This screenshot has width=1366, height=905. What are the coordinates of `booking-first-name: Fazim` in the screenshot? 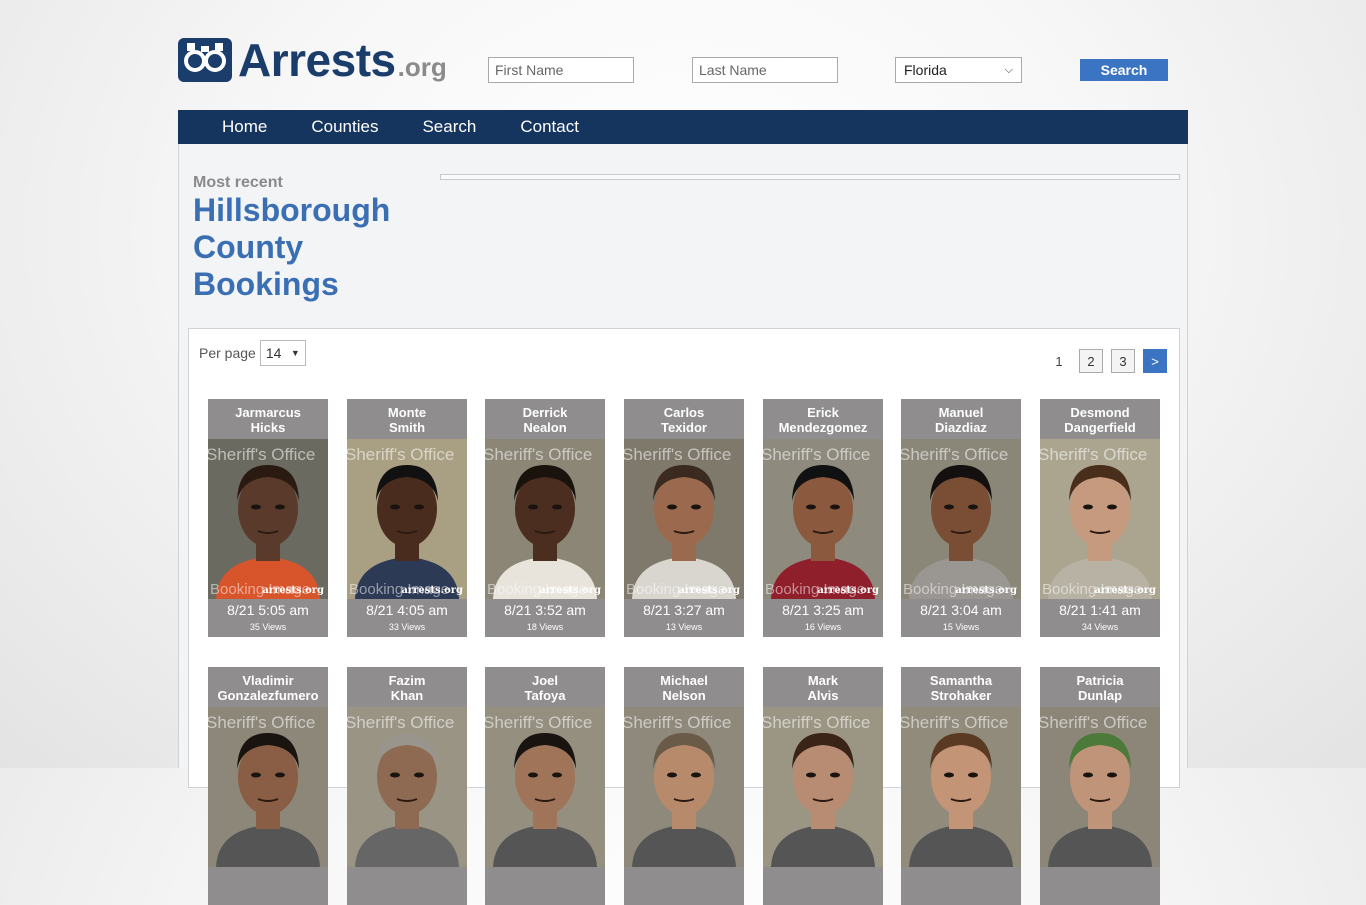 It's located at (407, 680).